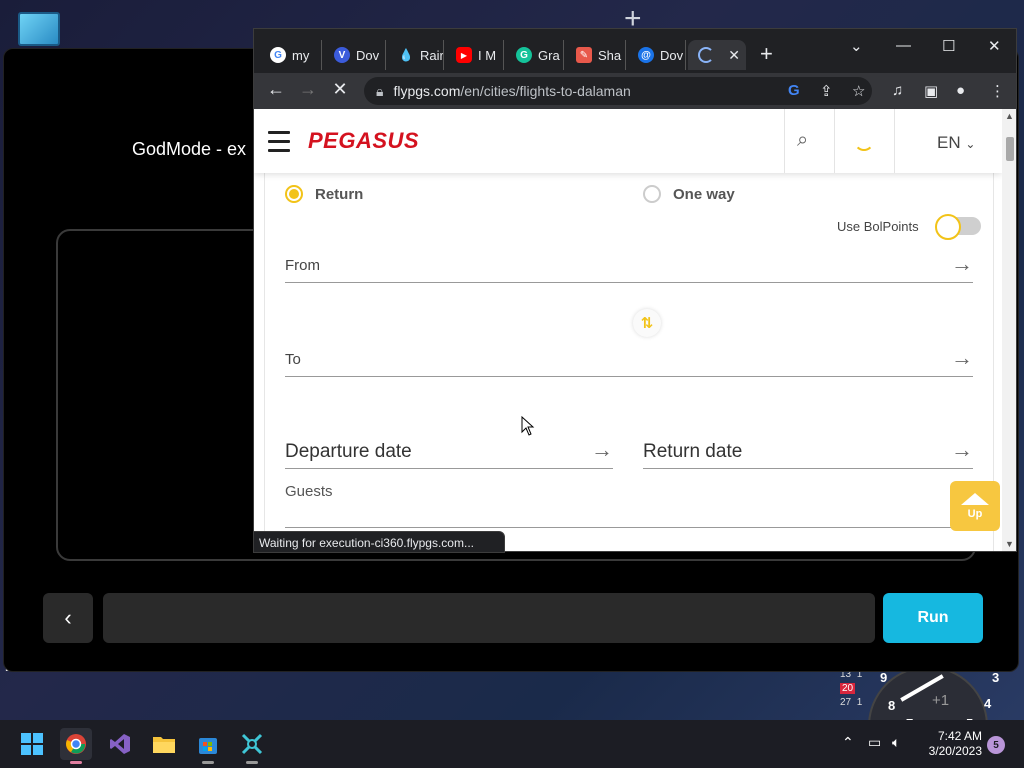 The image size is (1024, 768). I want to click on new-tab-button: +, so click(766, 54).